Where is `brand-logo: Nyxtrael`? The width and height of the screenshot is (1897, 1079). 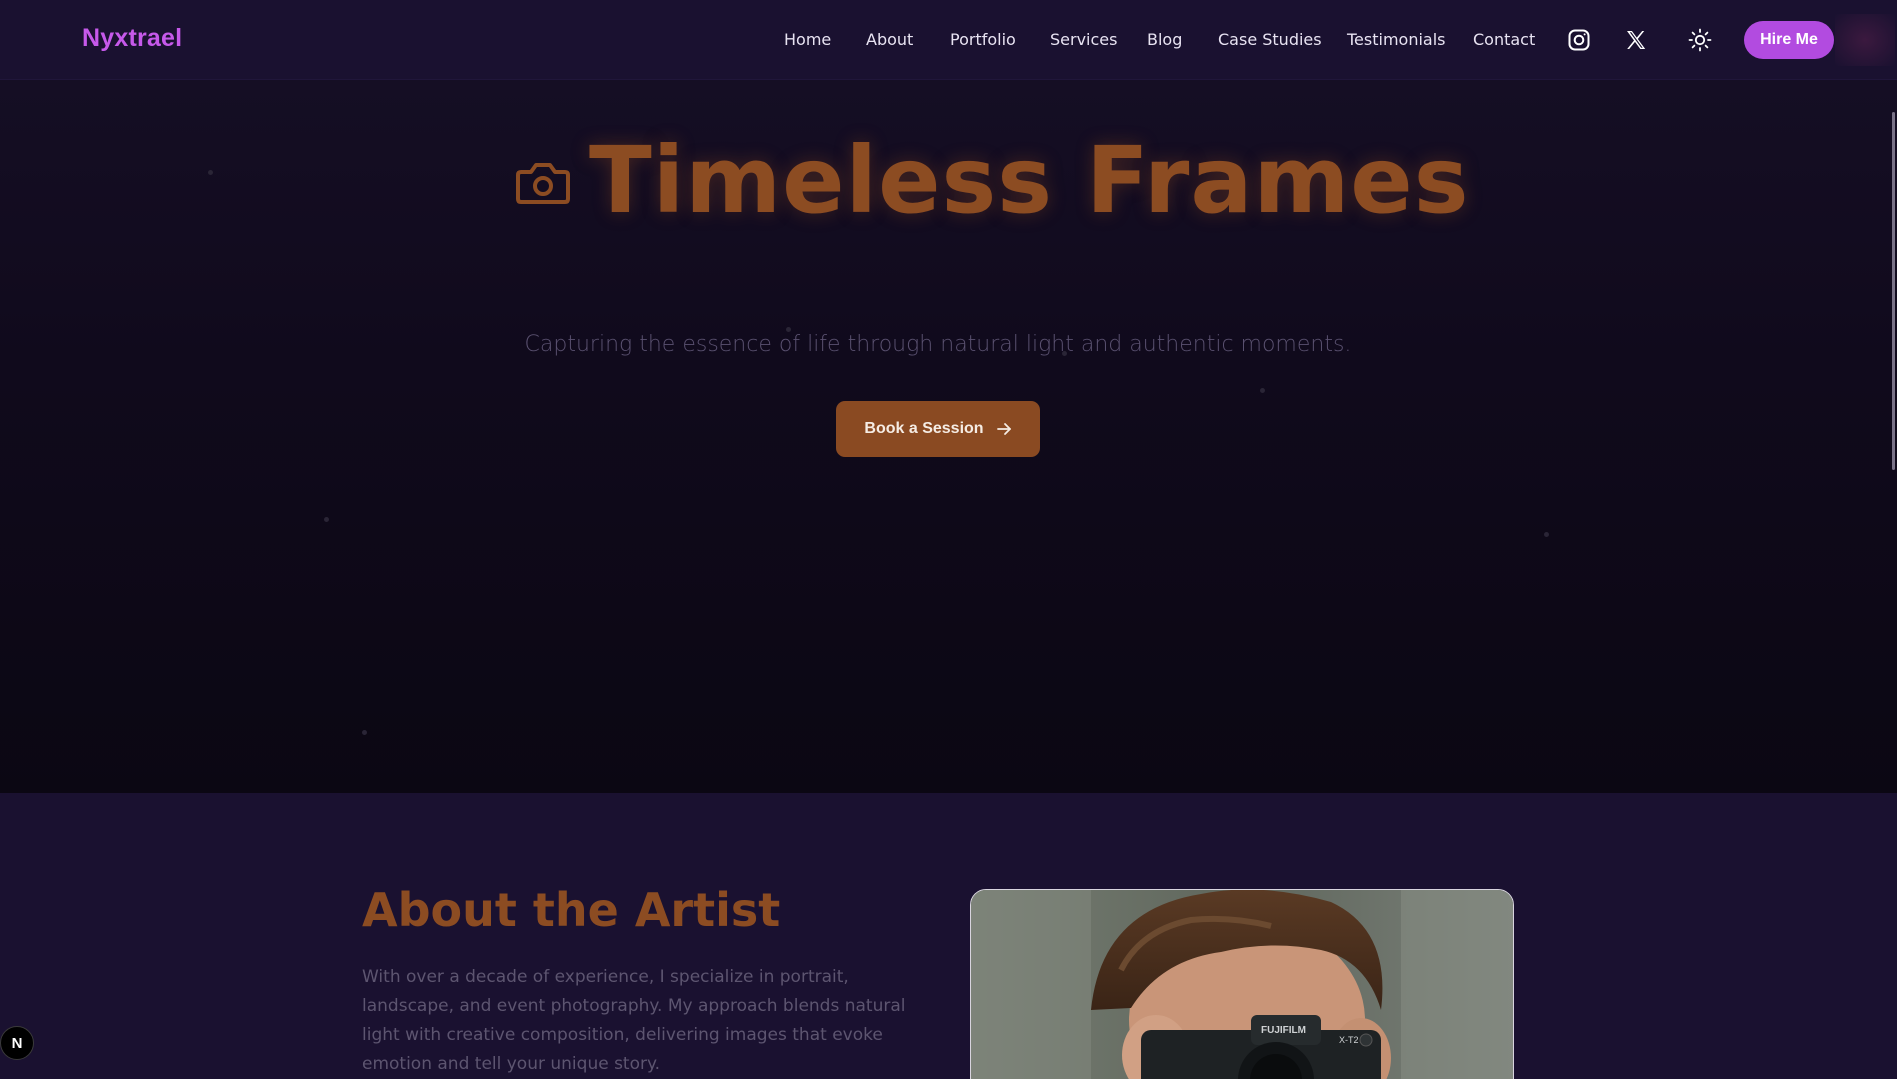
brand-logo: Nyxtrael is located at coordinates (132, 38).